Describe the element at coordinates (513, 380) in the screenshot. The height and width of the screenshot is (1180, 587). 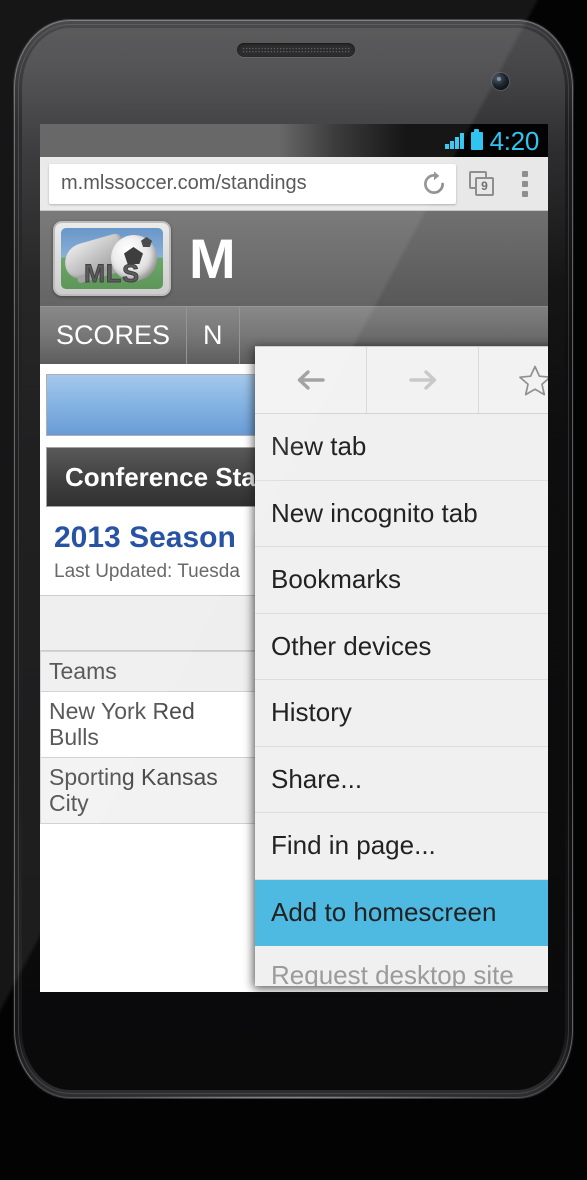
I see `menu-bookmark-button` at that location.